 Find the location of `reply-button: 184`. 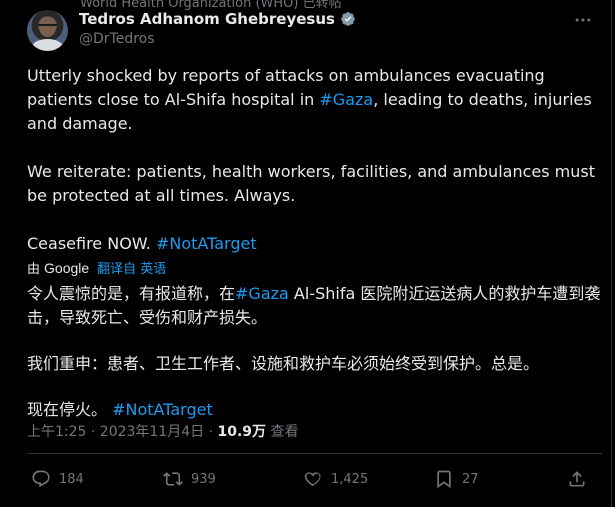

reply-button: 184 is located at coordinates (57, 479).